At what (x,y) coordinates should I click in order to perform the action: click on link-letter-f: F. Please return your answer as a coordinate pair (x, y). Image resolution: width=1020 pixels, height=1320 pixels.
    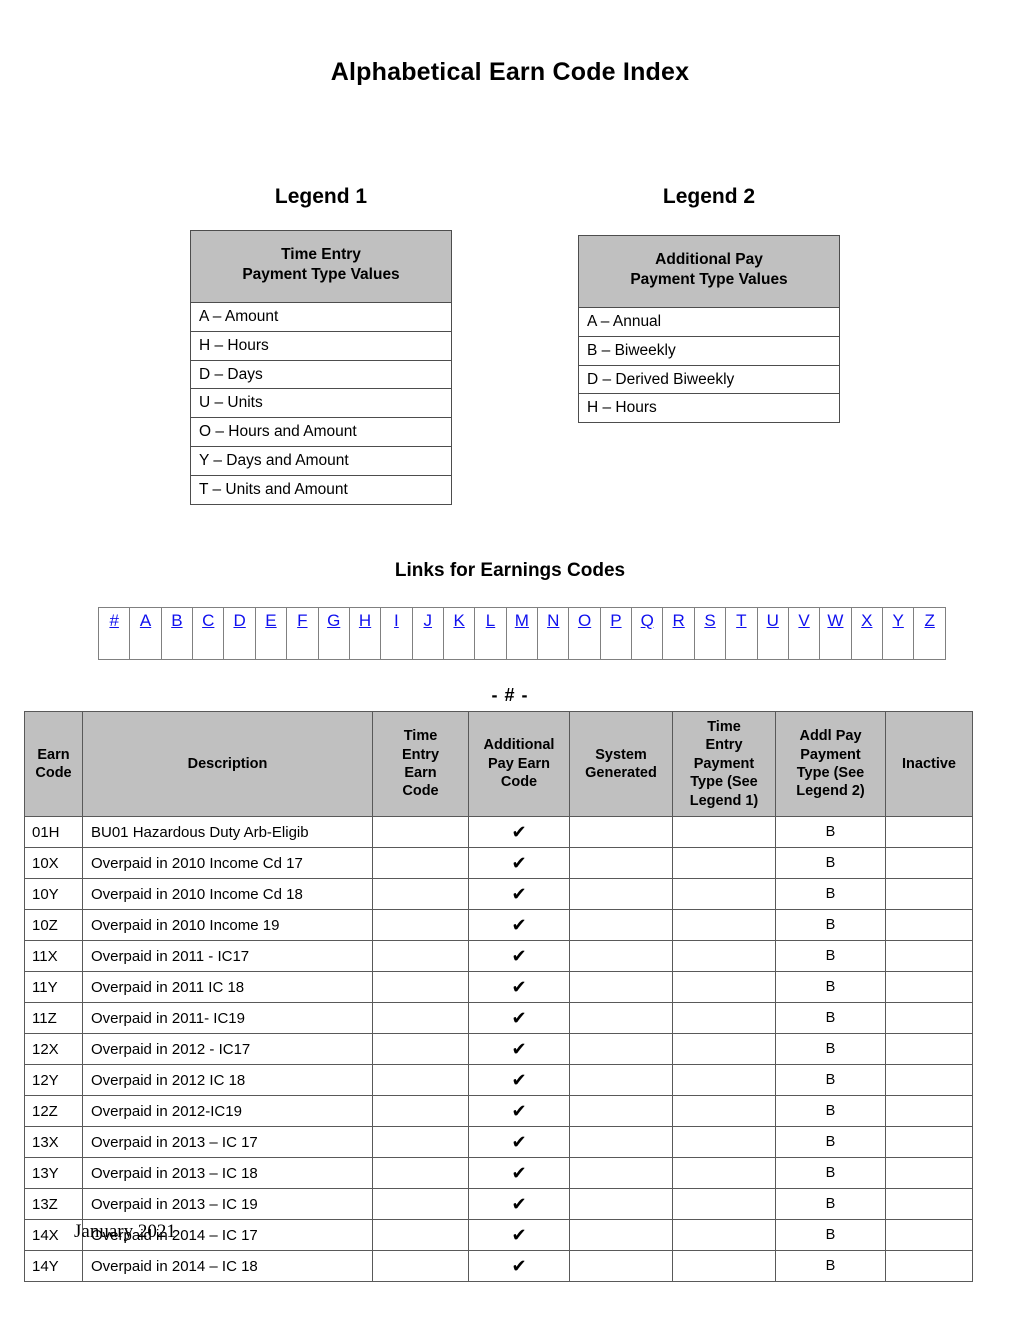
    Looking at the image, I should click on (302, 620).